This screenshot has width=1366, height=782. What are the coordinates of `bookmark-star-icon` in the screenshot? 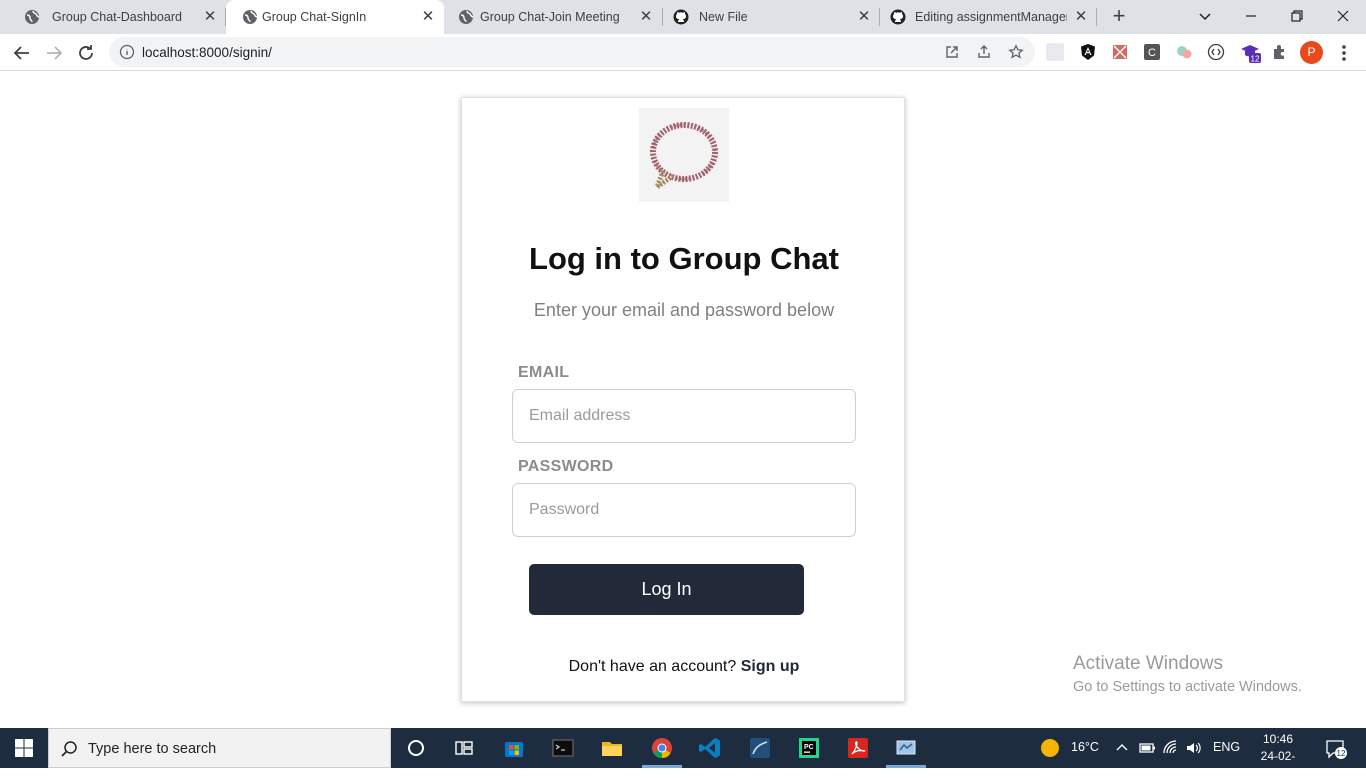 It's located at (1016, 52).